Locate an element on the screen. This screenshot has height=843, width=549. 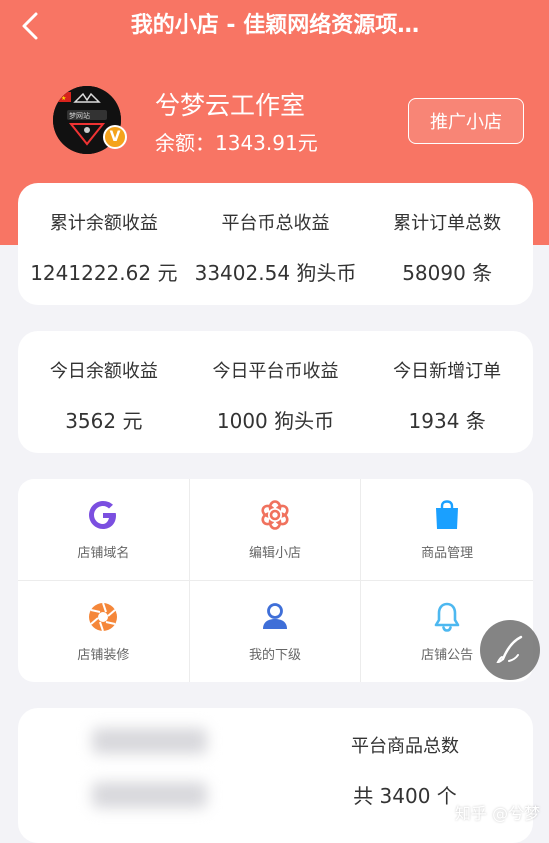
balance-value: 1343.91元 is located at coordinates (266, 143).